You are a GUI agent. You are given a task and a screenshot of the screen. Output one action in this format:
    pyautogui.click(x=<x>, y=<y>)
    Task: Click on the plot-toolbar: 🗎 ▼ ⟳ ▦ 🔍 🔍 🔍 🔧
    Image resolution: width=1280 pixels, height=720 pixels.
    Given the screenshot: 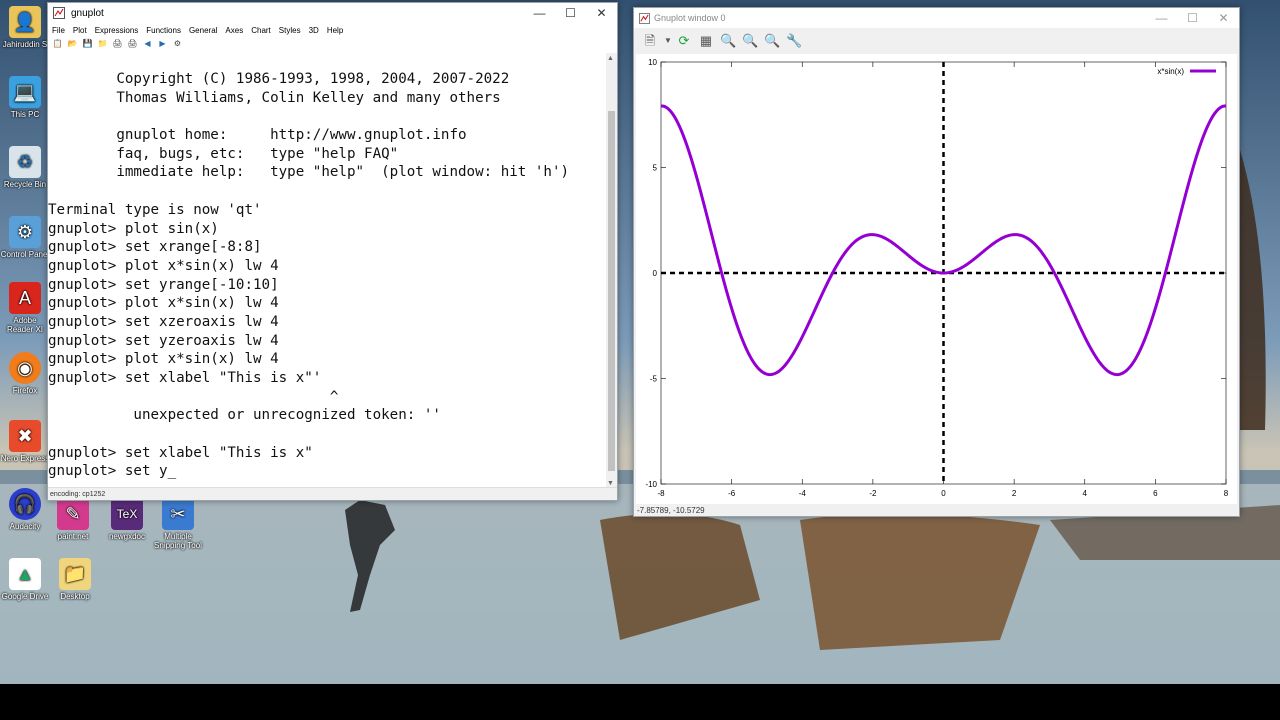 What is the action you would take?
    pyautogui.click(x=936, y=40)
    